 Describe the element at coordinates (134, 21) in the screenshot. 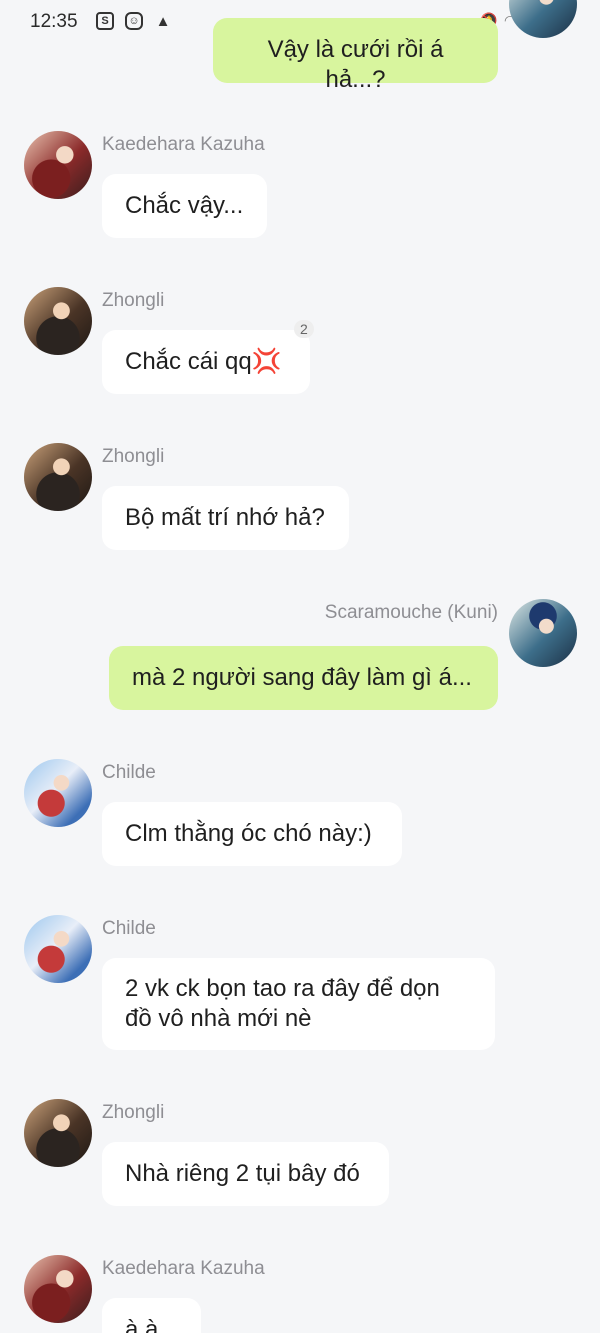

I see `messenger-icon: ☺` at that location.